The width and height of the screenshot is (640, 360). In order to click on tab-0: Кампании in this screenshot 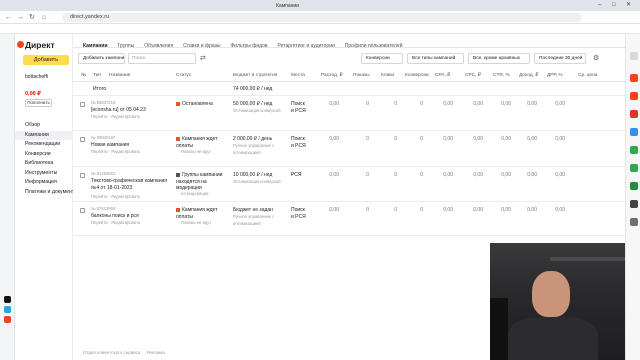, I will do `click(95, 46)`.